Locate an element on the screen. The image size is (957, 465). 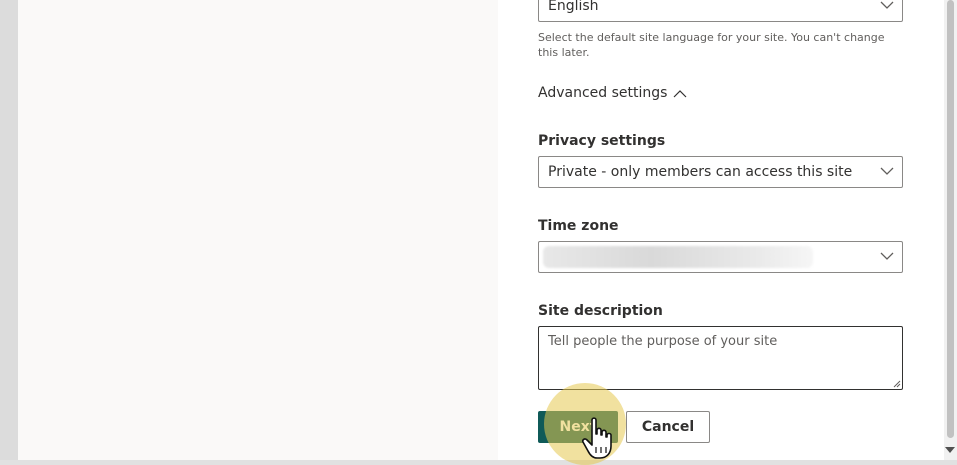
site-description-input: Tell people the purpose of your site is located at coordinates (720, 358).